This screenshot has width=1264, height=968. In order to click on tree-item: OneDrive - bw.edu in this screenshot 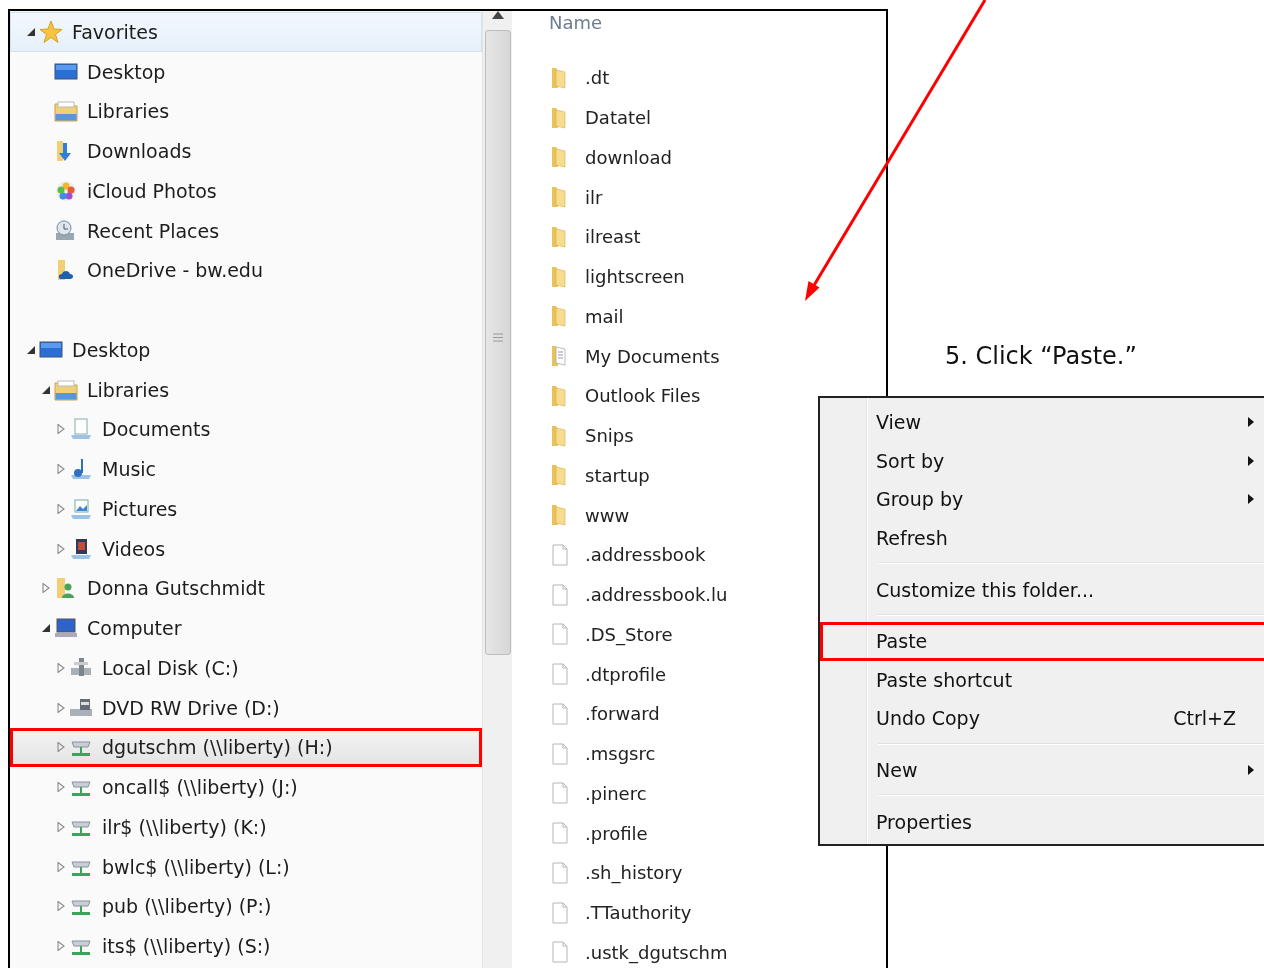, I will do `click(246, 270)`.